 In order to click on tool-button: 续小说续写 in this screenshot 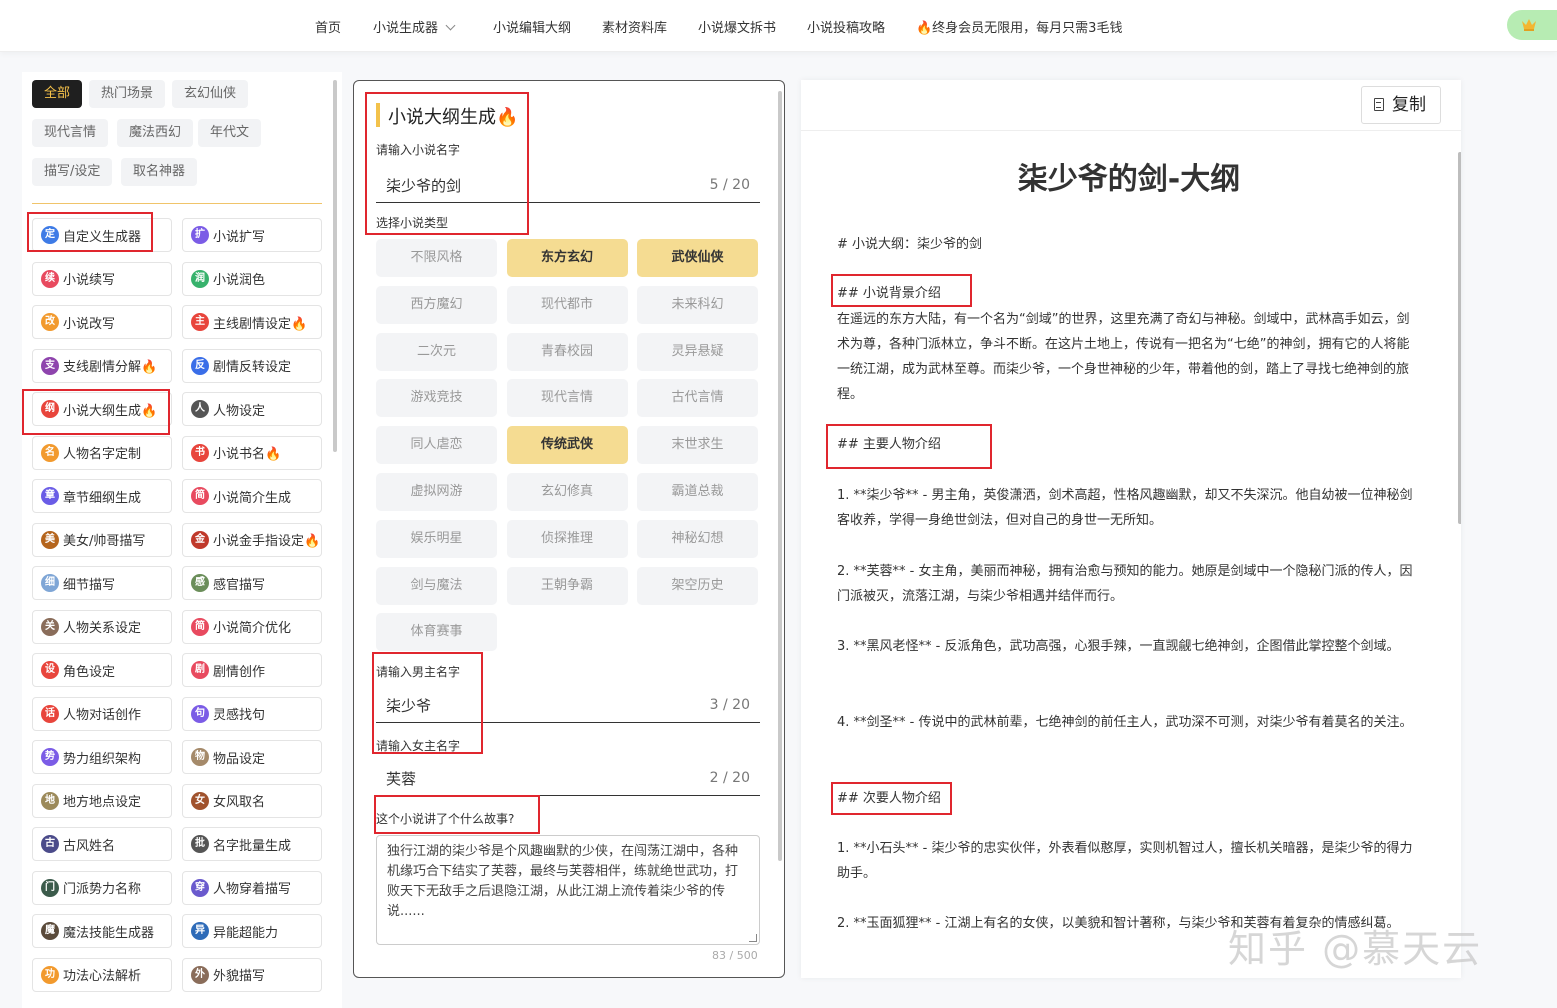, I will do `click(102, 278)`.